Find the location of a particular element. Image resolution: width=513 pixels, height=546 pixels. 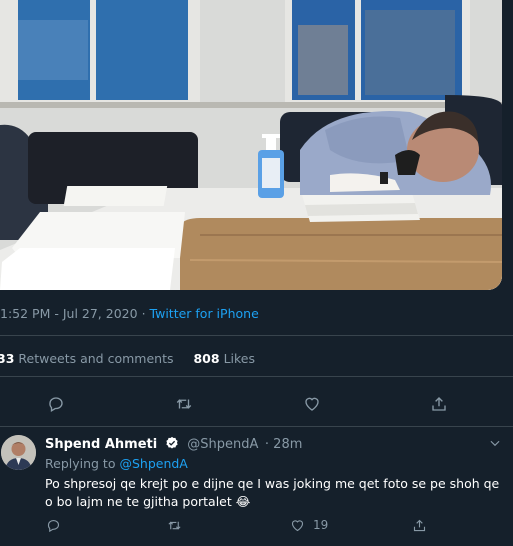

share-button is located at coordinates (439, 404).